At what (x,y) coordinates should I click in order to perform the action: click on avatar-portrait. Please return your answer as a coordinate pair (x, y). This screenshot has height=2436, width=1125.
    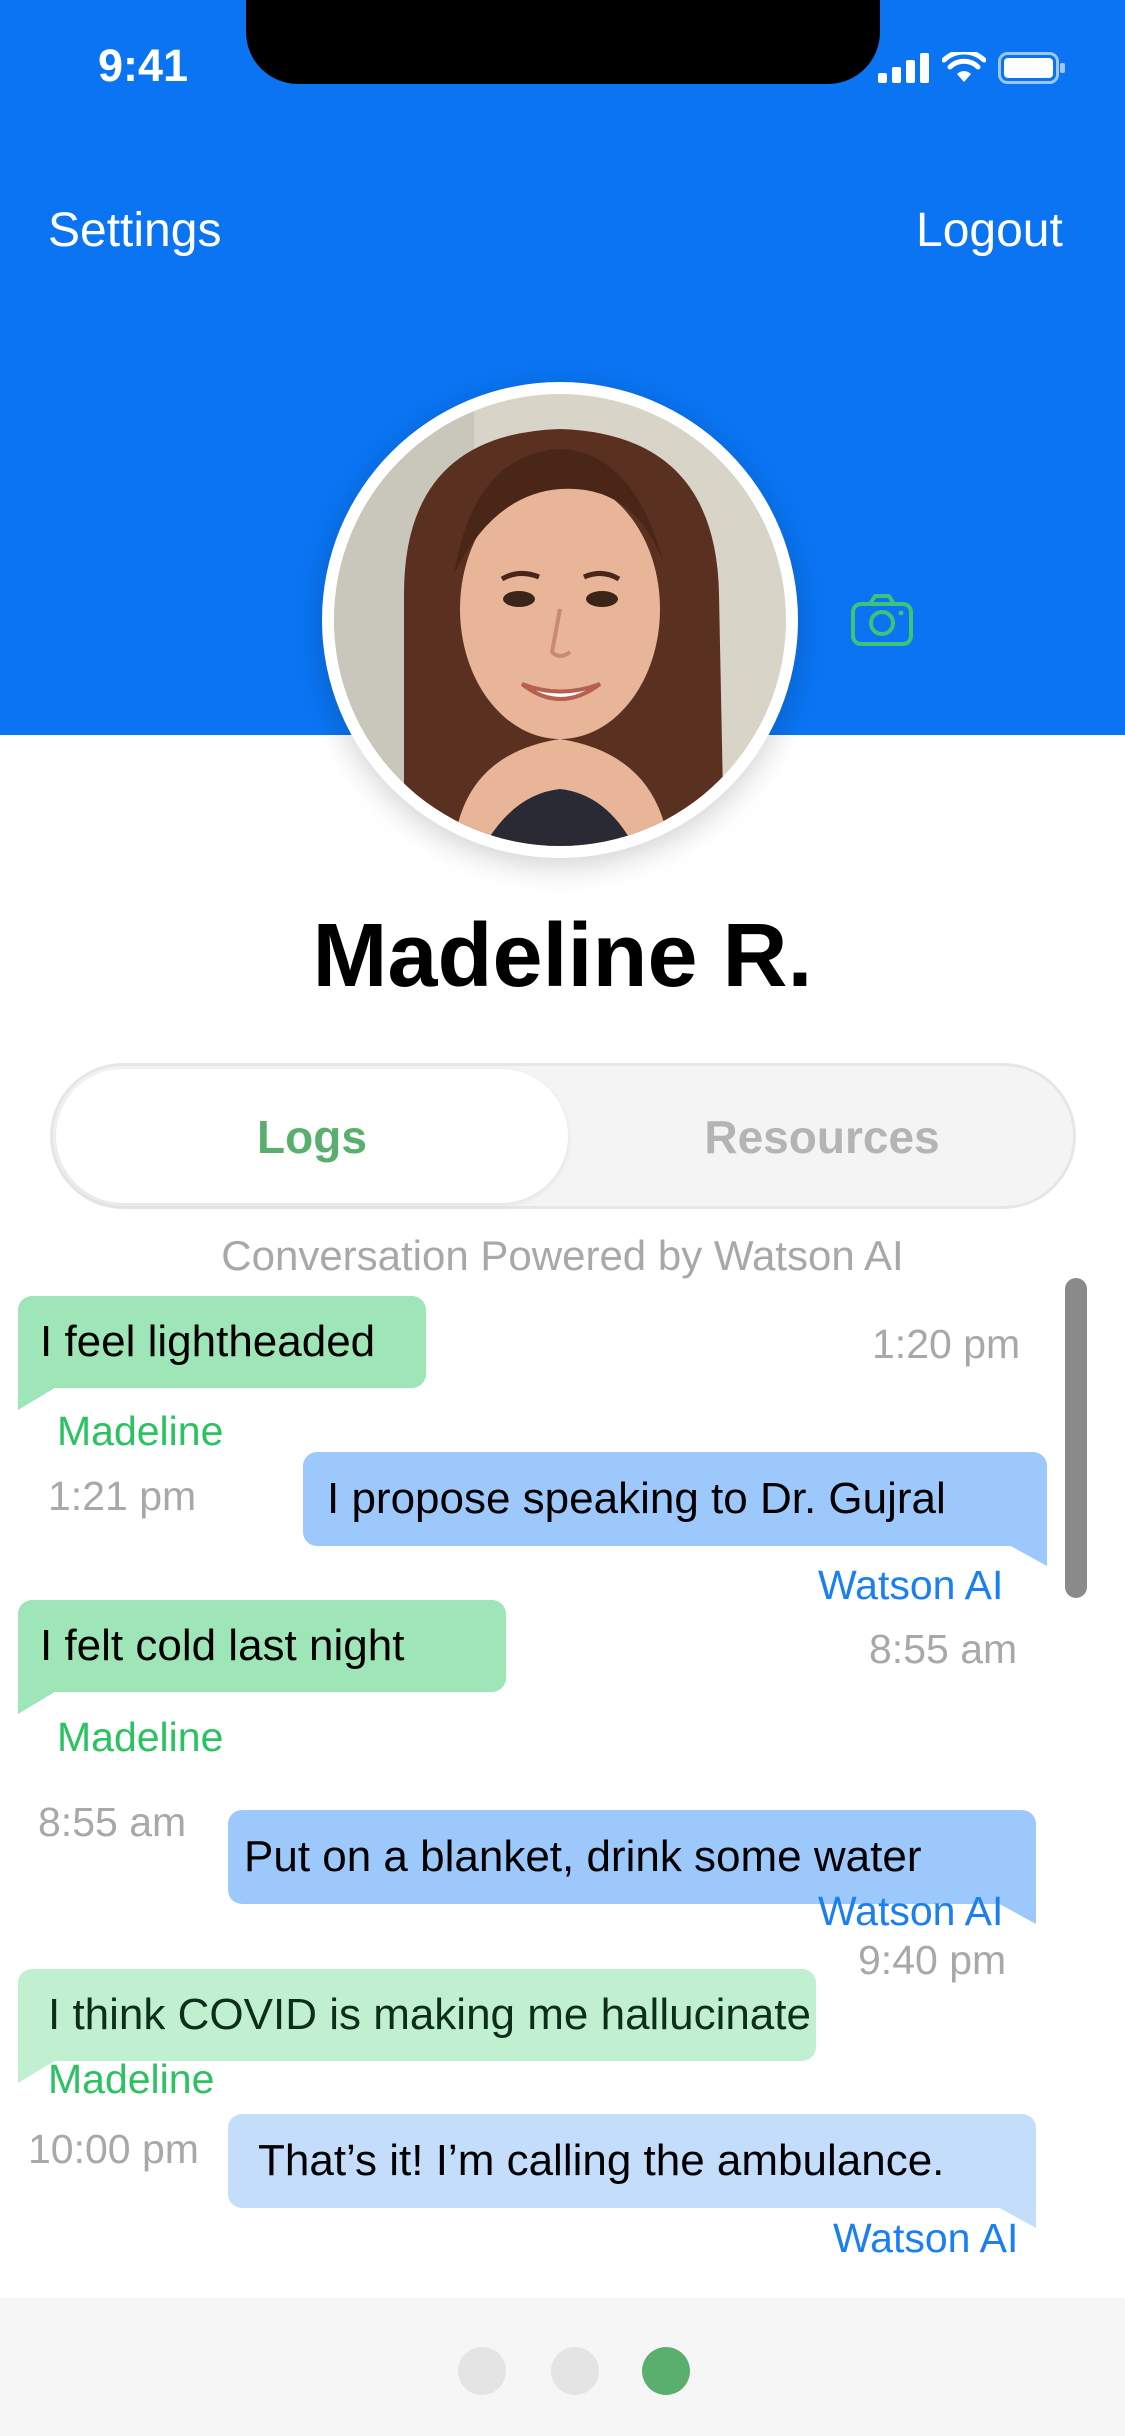
    Looking at the image, I should click on (560, 620).